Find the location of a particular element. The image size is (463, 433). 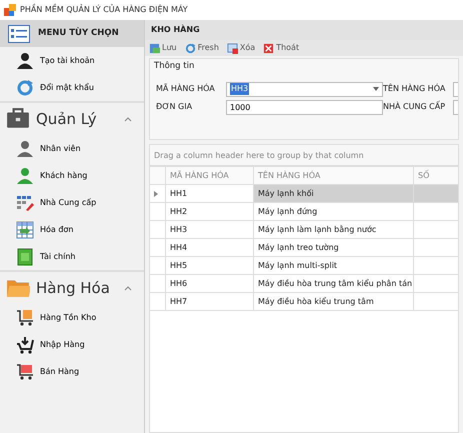

table-cell: HH3 is located at coordinates (210, 230).